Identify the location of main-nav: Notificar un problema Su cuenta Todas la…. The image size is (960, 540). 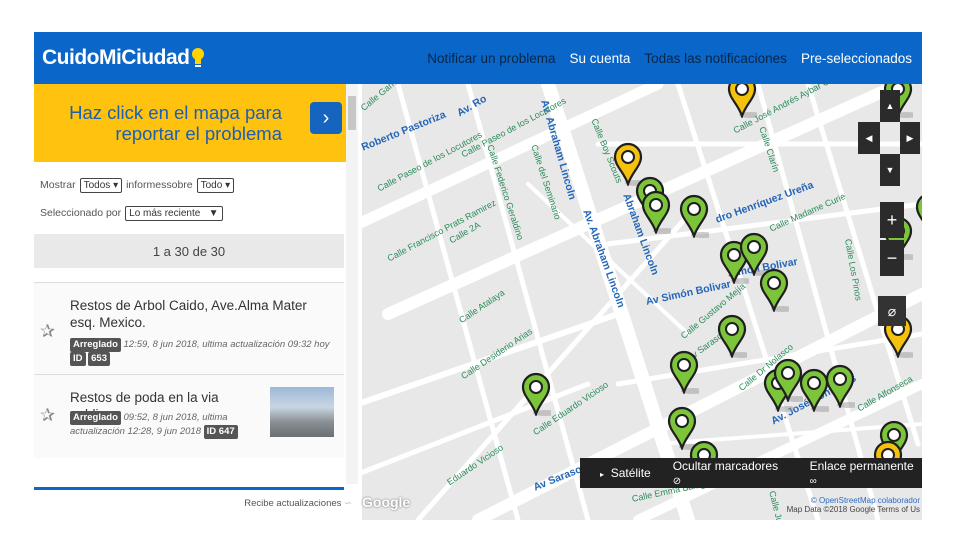
(669, 58).